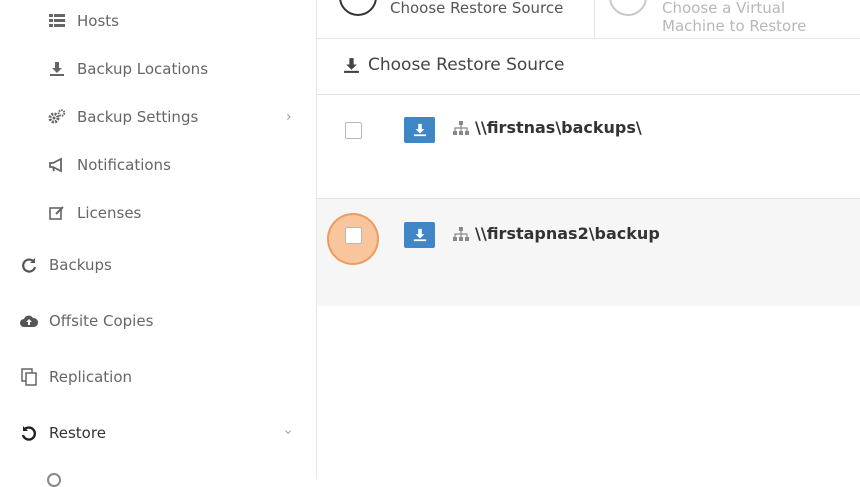 The width and height of the screenshot is (860, 487). I want to click on chevron-down-icon: ›, so click(288, 432).